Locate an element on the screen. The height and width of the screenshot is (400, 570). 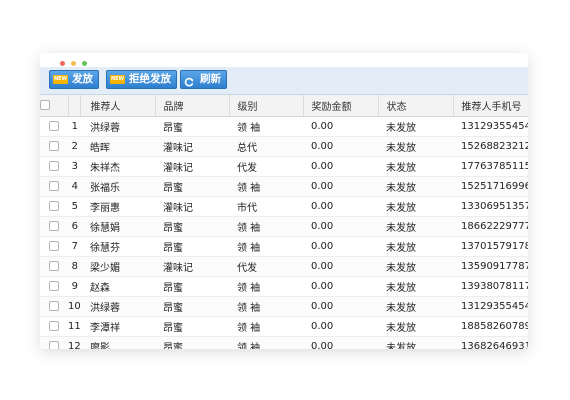
select-all-checkbox is located at coordinates (45, 104).